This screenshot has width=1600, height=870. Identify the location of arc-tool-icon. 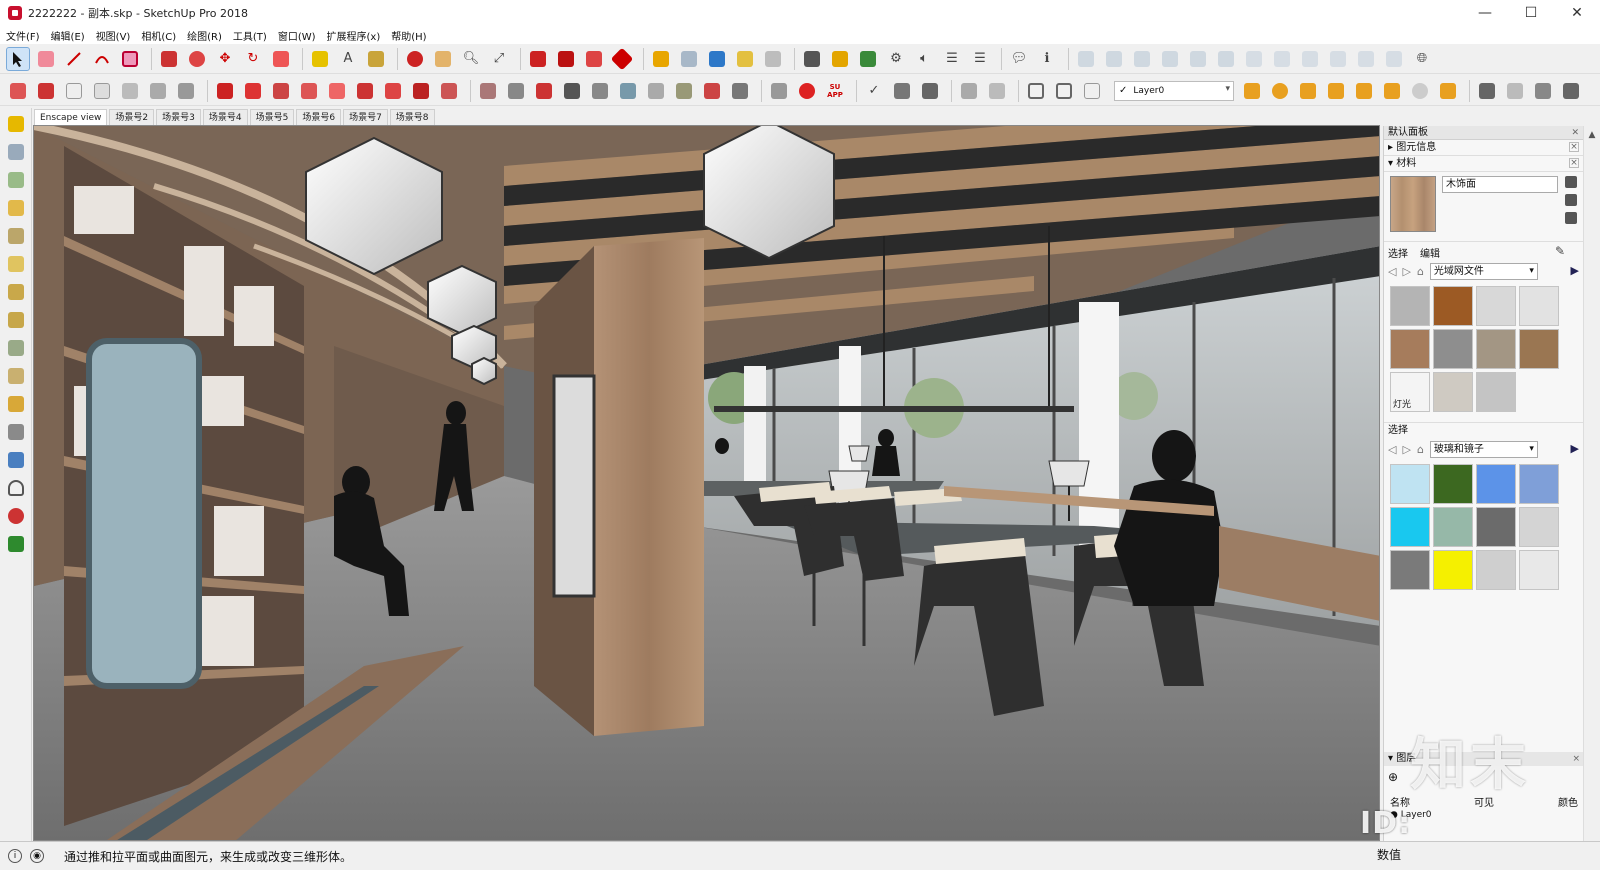
(102, 59).